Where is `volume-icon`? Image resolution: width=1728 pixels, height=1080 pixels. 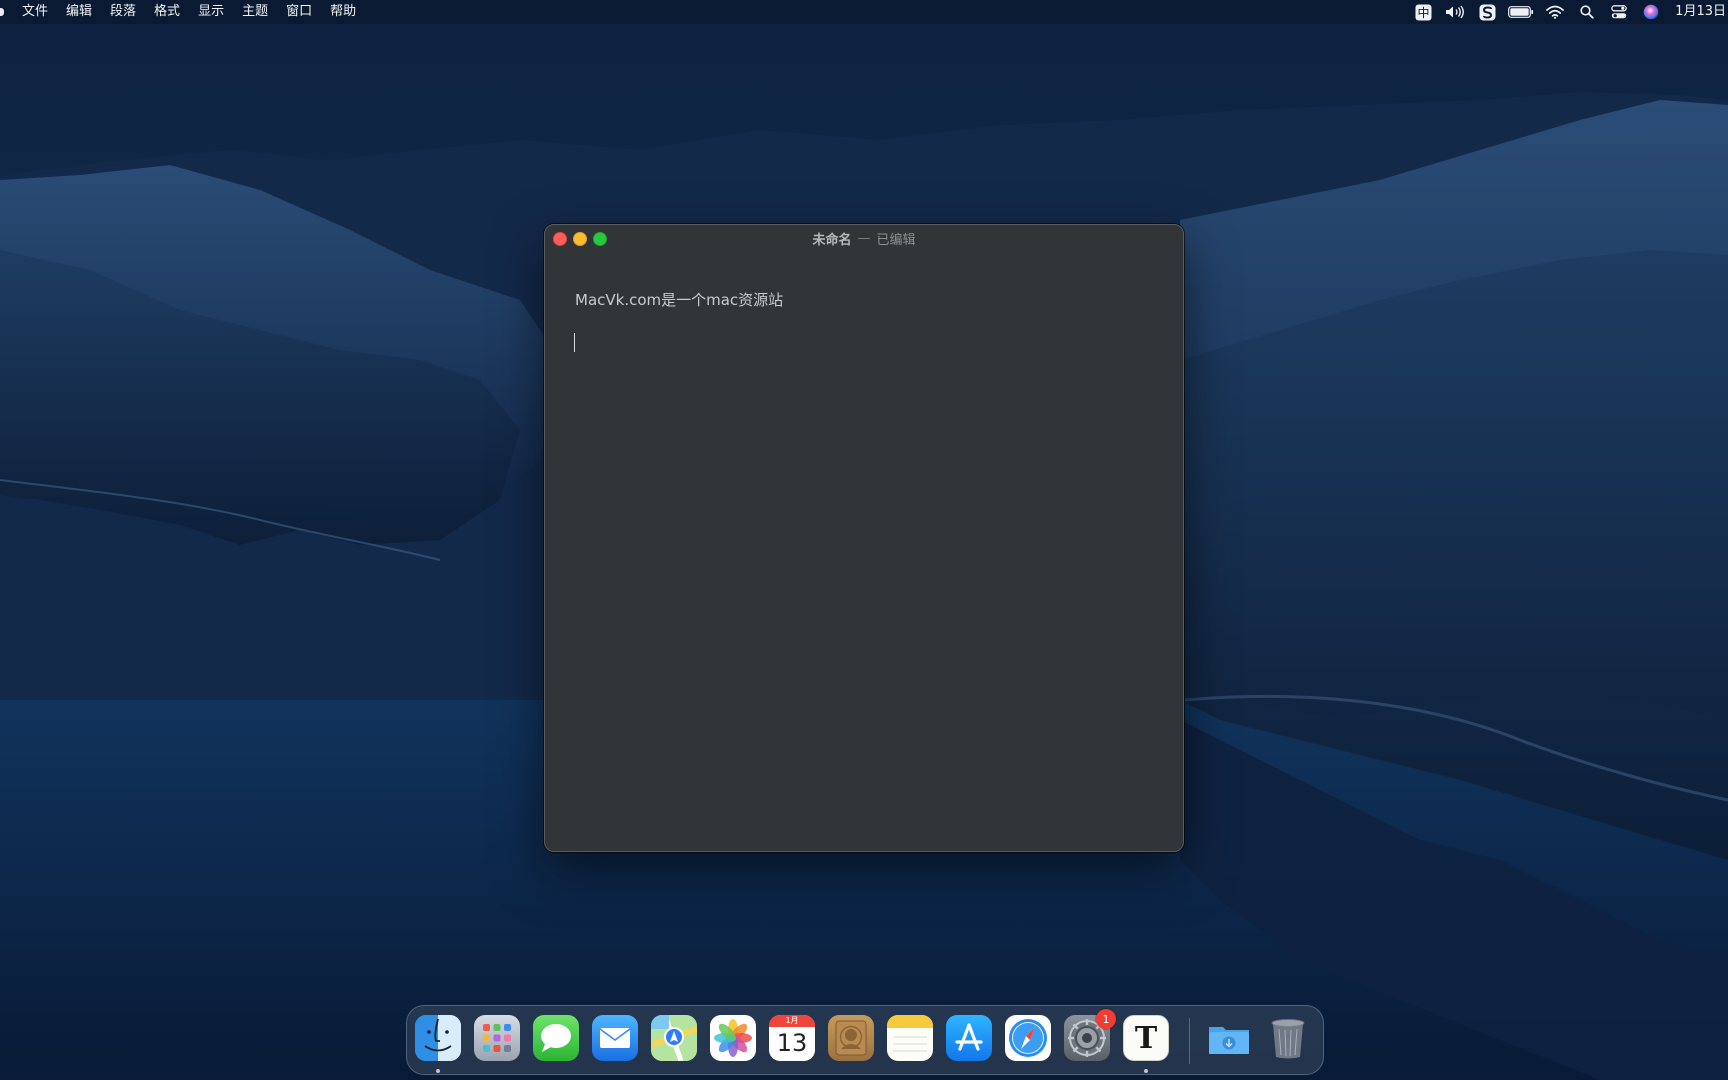
volume-icon is located at coordinates (1455, 12).